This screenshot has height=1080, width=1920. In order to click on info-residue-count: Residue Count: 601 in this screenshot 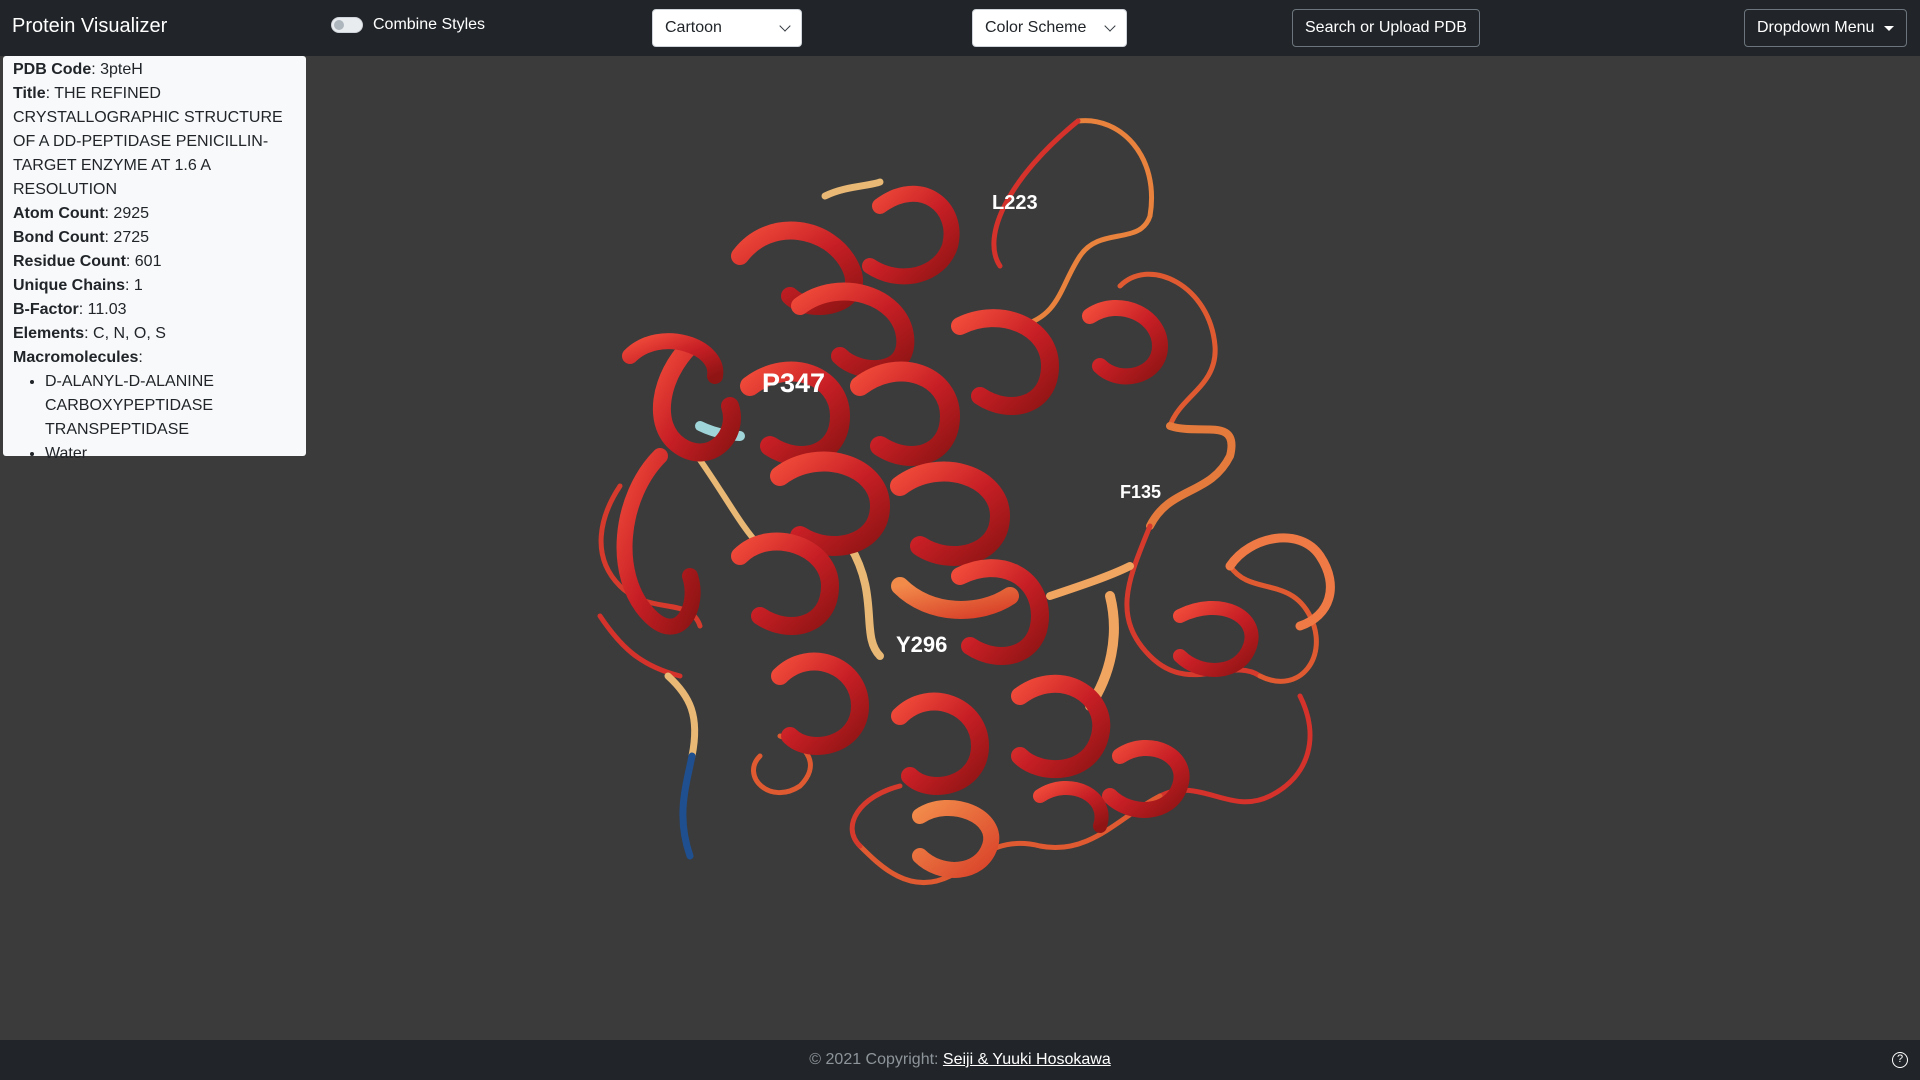, I will do `click(87, 261)`.